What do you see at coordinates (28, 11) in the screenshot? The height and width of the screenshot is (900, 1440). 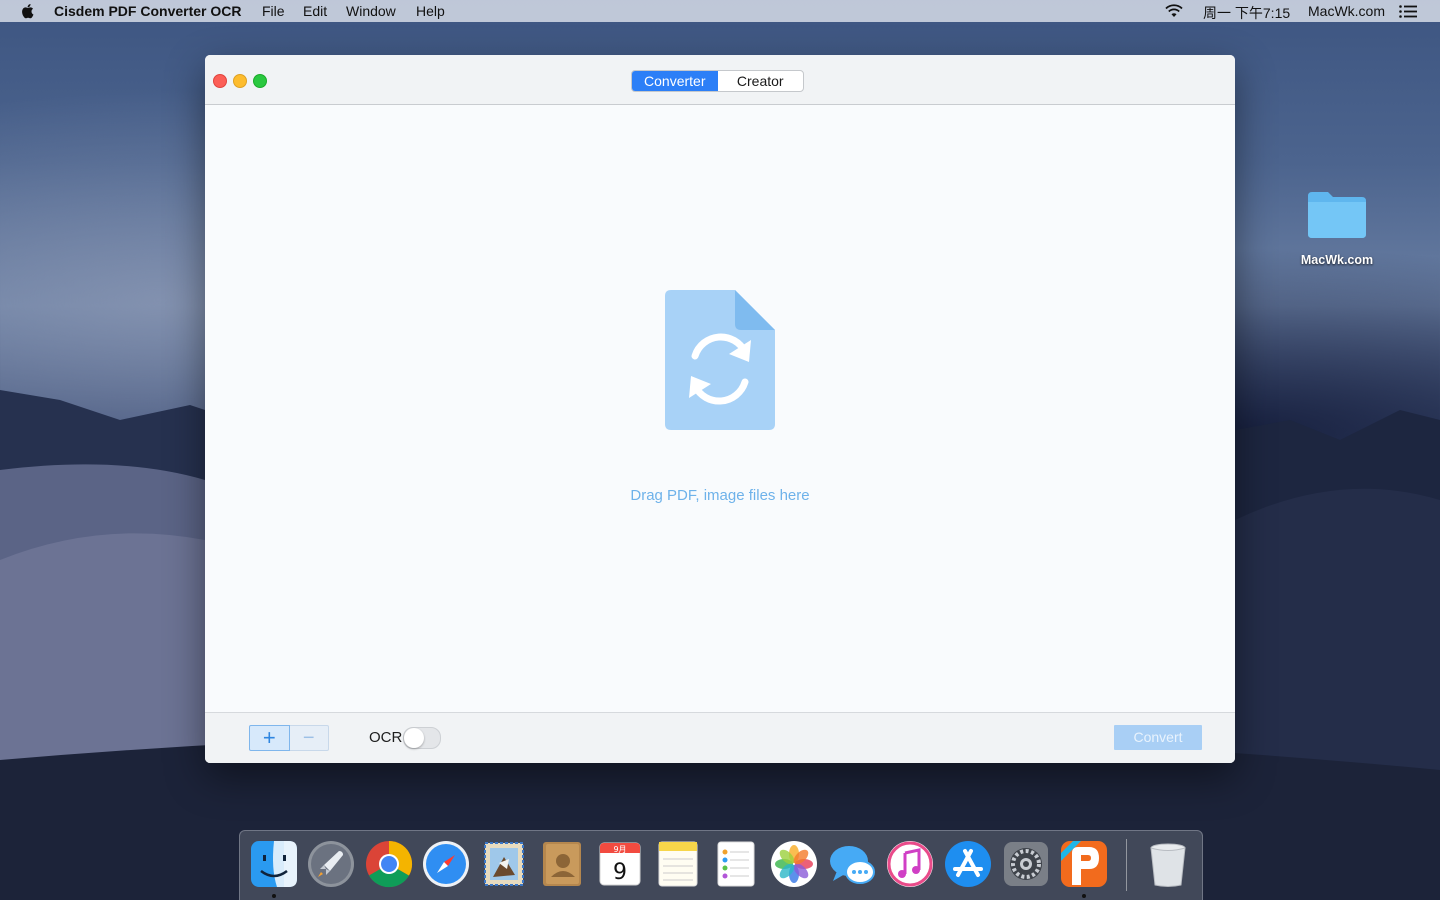 I see `apple-icon` at bounding box center [28, 11].